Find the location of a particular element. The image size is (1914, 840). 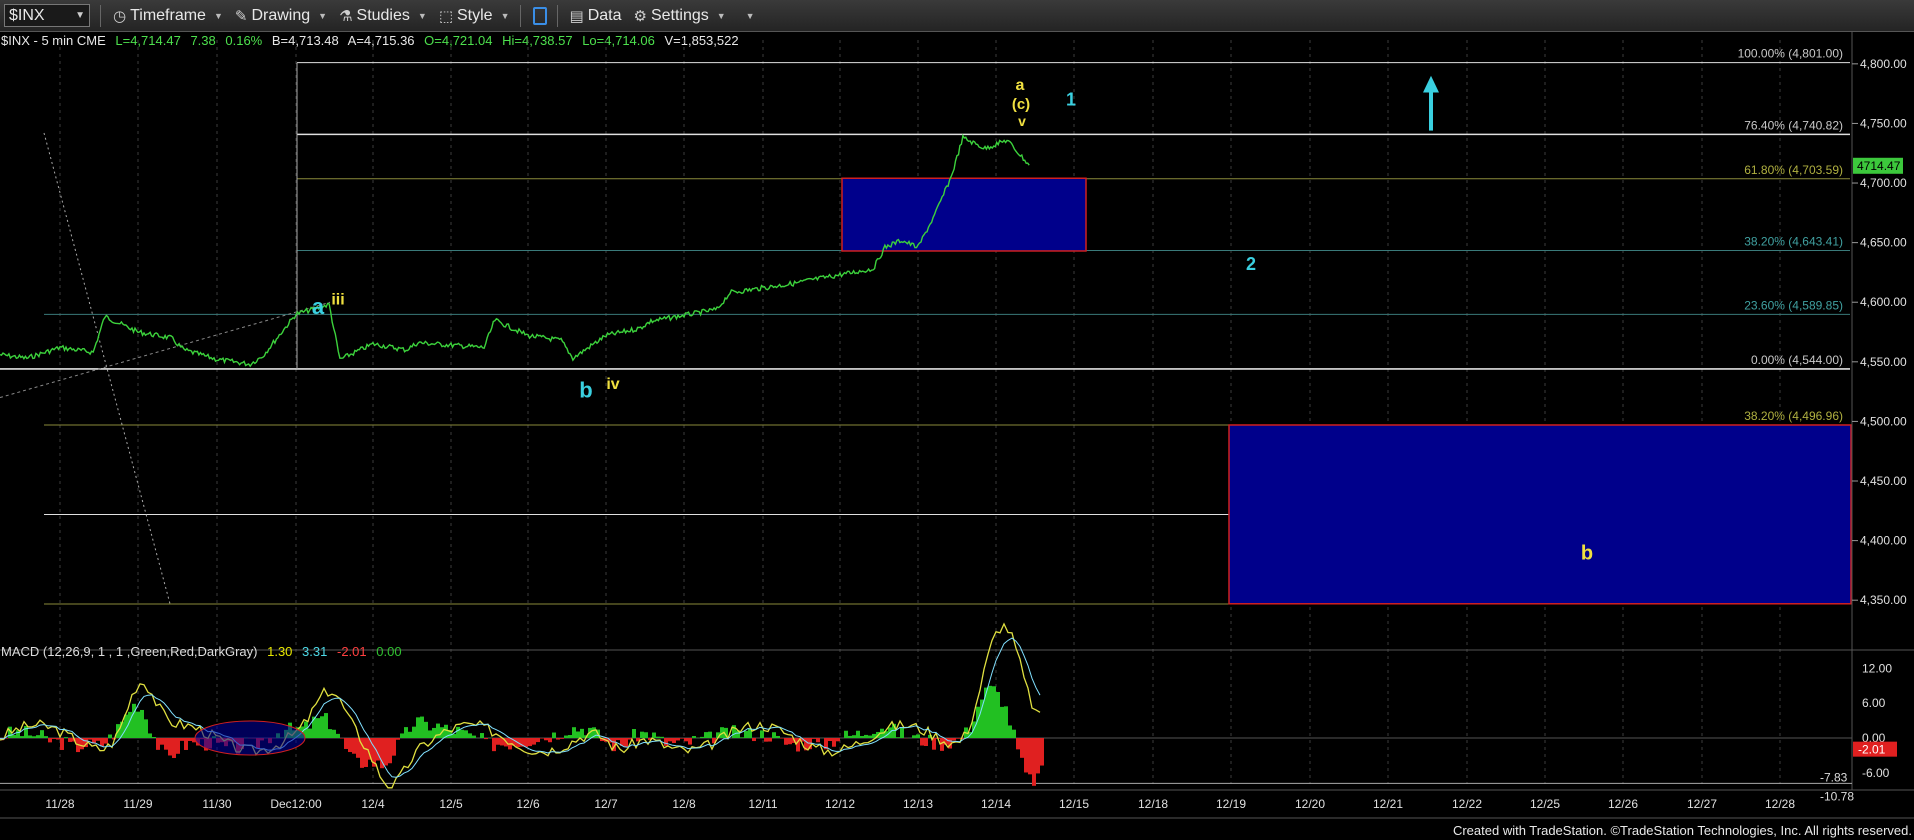

x-tick-label: 11/29 is located at coordinates (137, 804).